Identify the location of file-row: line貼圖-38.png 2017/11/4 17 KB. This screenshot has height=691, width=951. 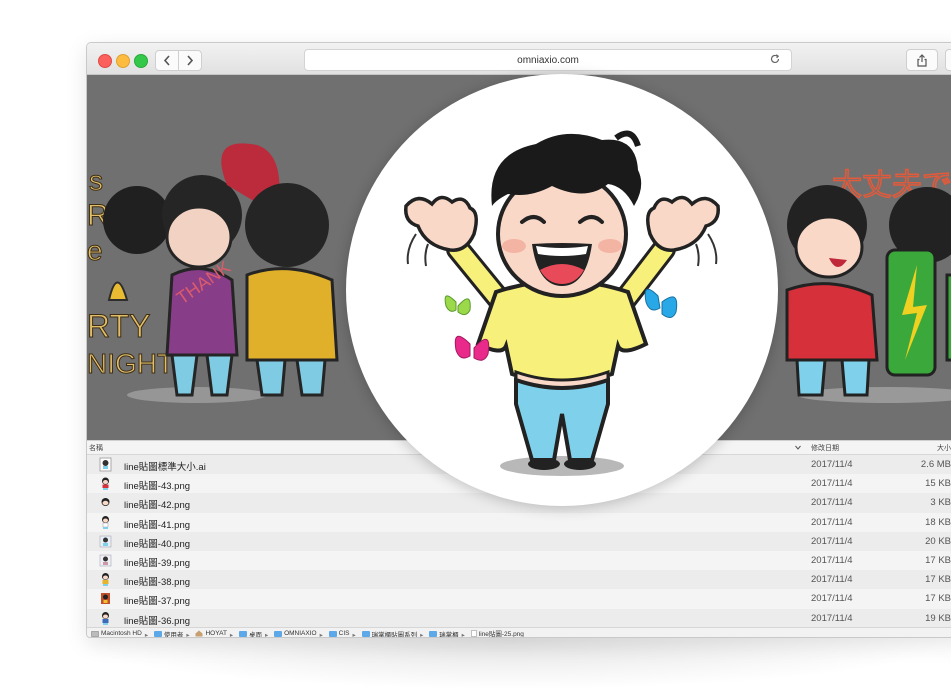
(519, 579).